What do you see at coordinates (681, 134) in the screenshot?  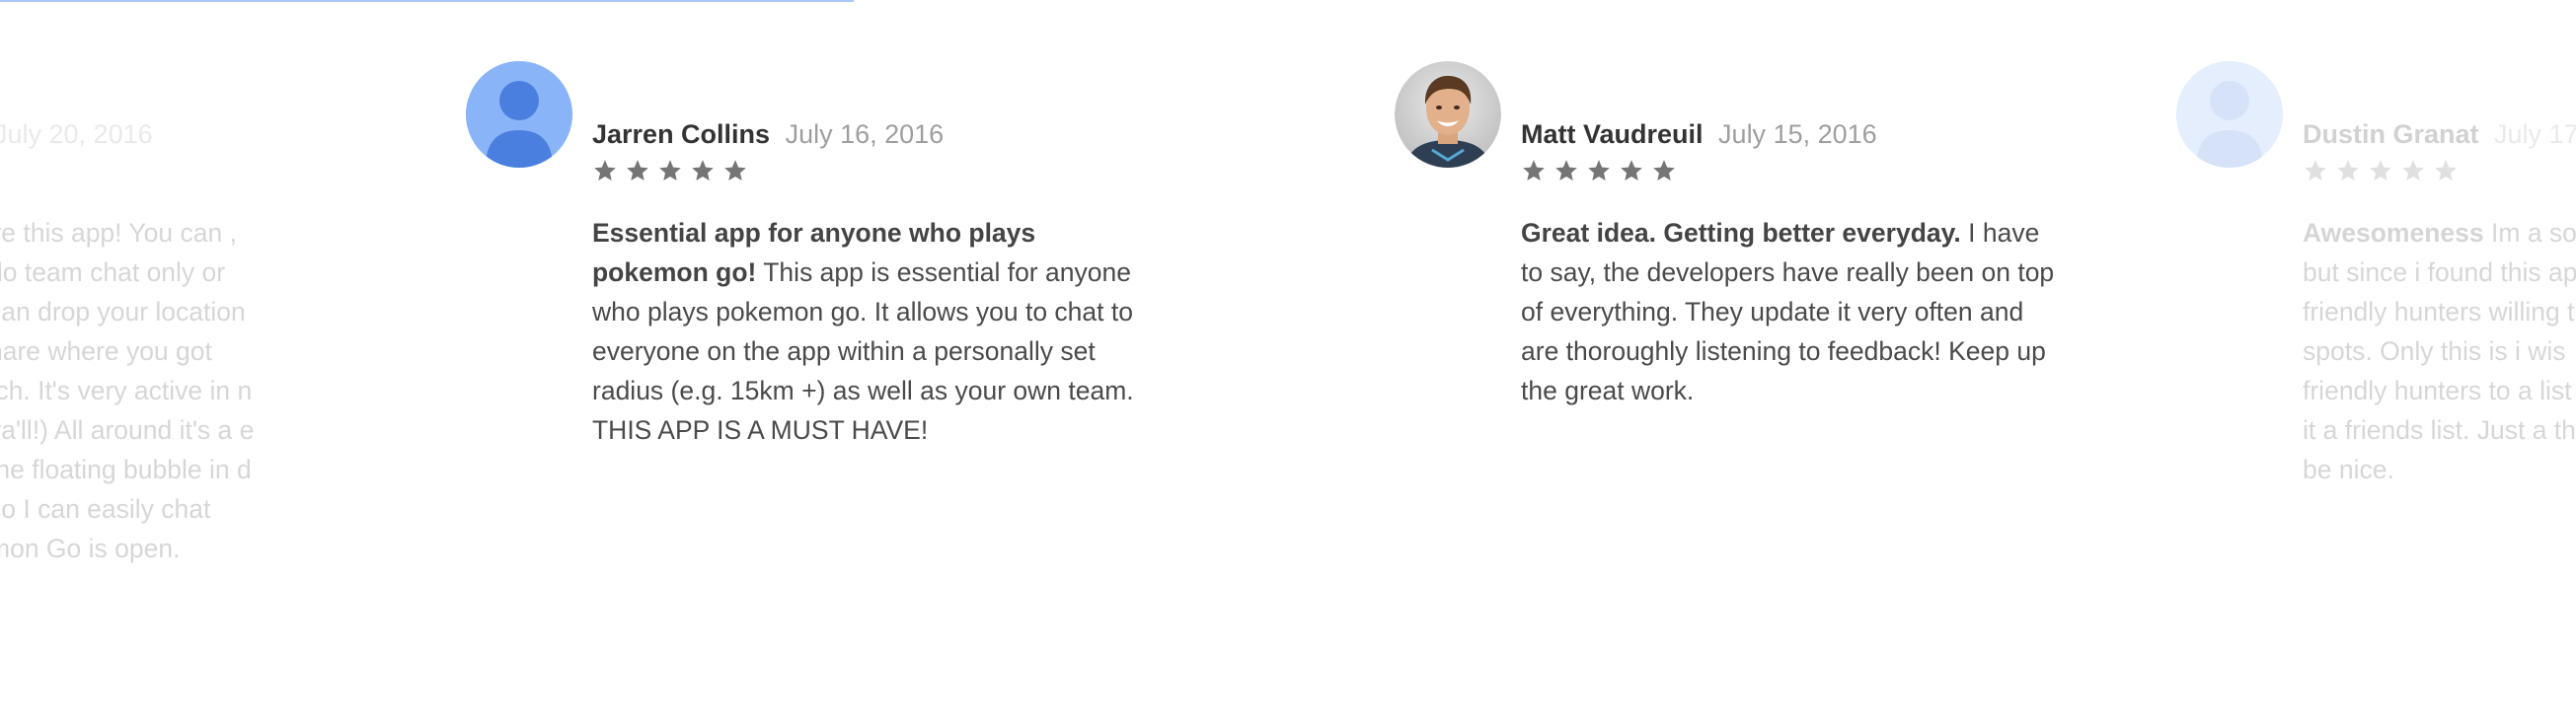 I see `reviewer-name: Jarren Collins` at bounding box center [681, 134].